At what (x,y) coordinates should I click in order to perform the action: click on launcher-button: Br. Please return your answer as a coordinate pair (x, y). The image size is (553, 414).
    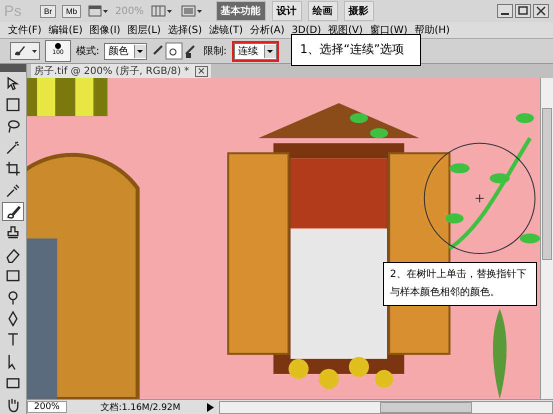
    Looking at the image, I should click on (48, 11).